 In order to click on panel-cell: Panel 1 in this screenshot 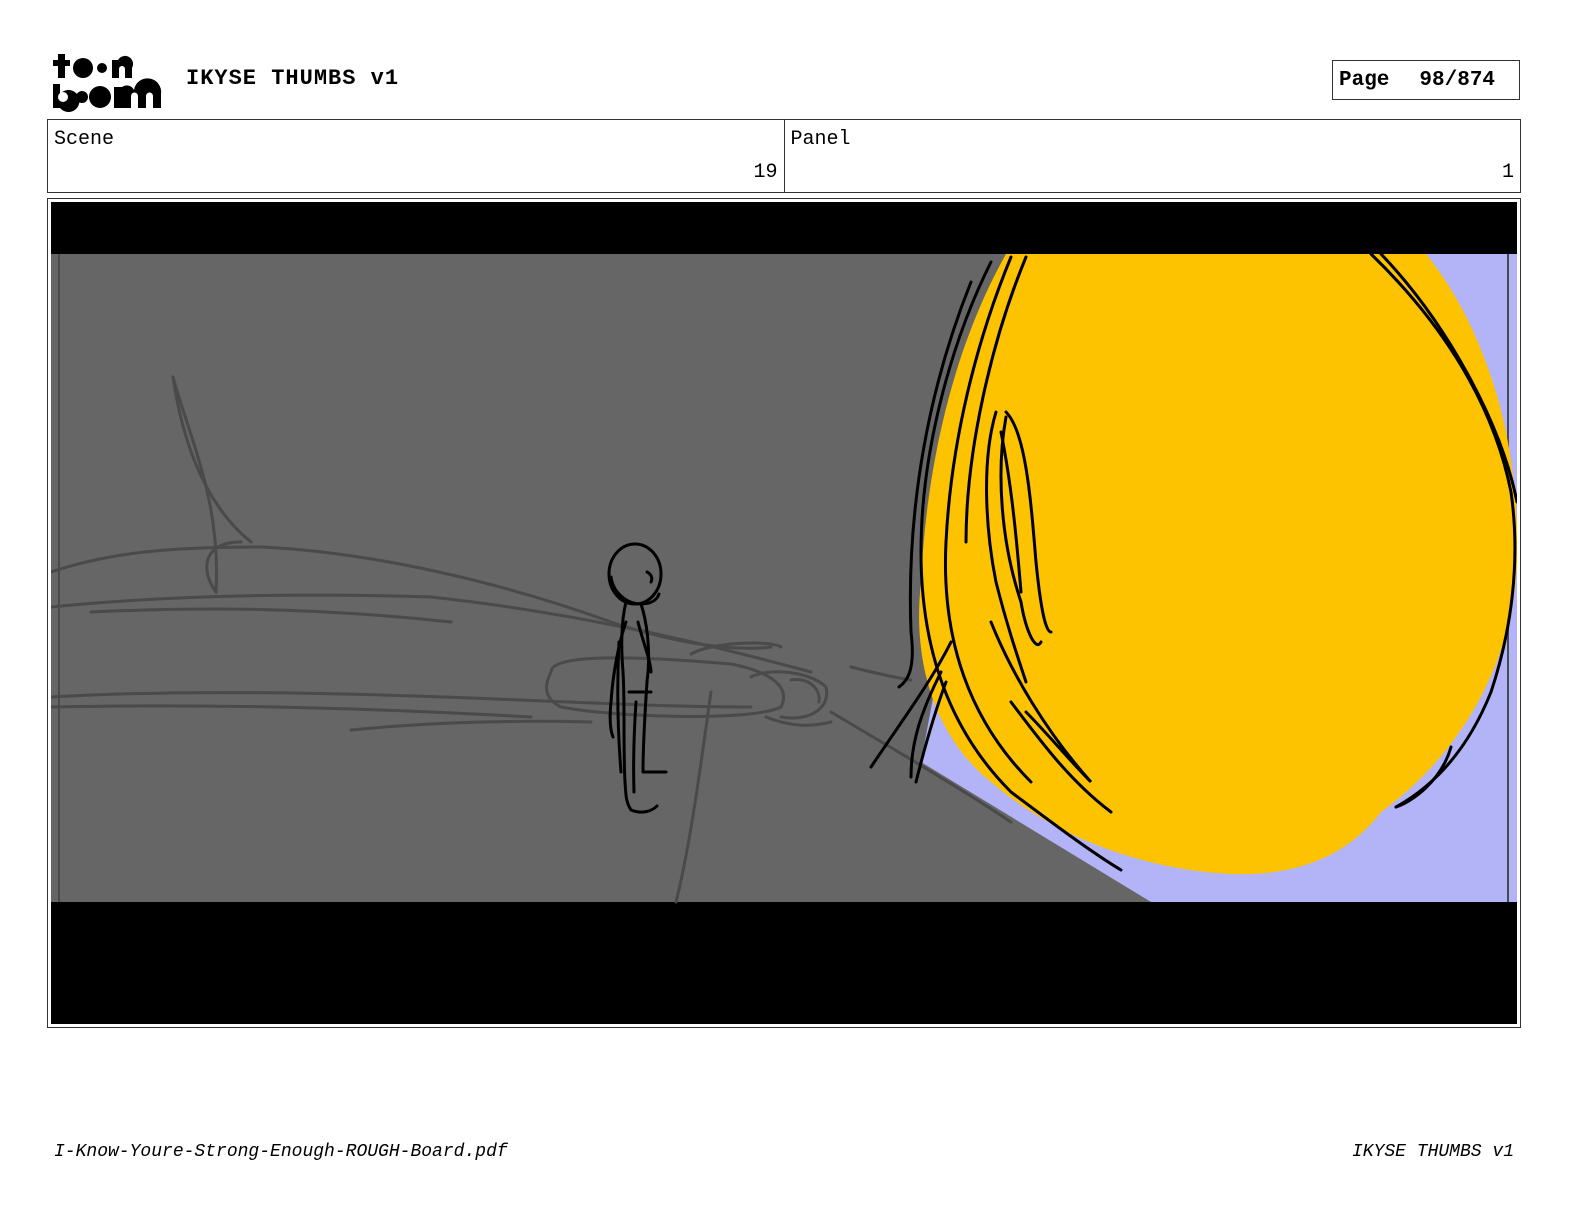, I will do `click(1152, 156)`.